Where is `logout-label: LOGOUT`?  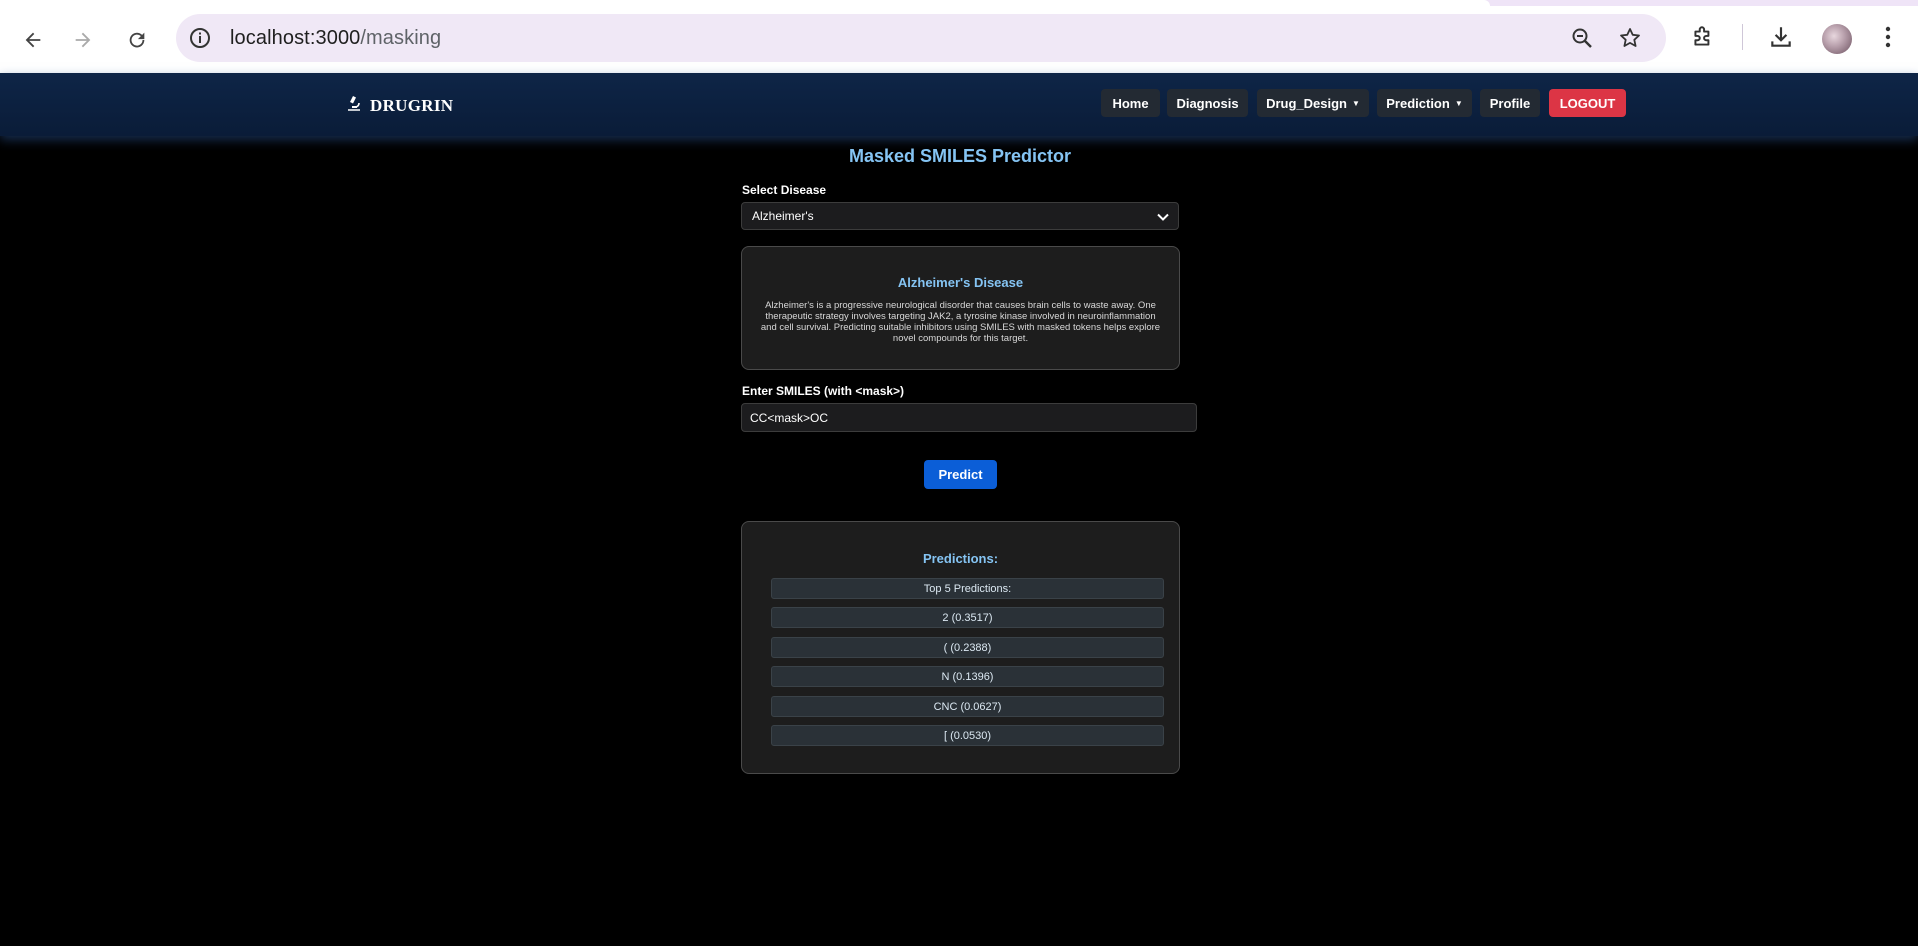 logout-label: LOGOUT is located at coordinates (1587, 103).